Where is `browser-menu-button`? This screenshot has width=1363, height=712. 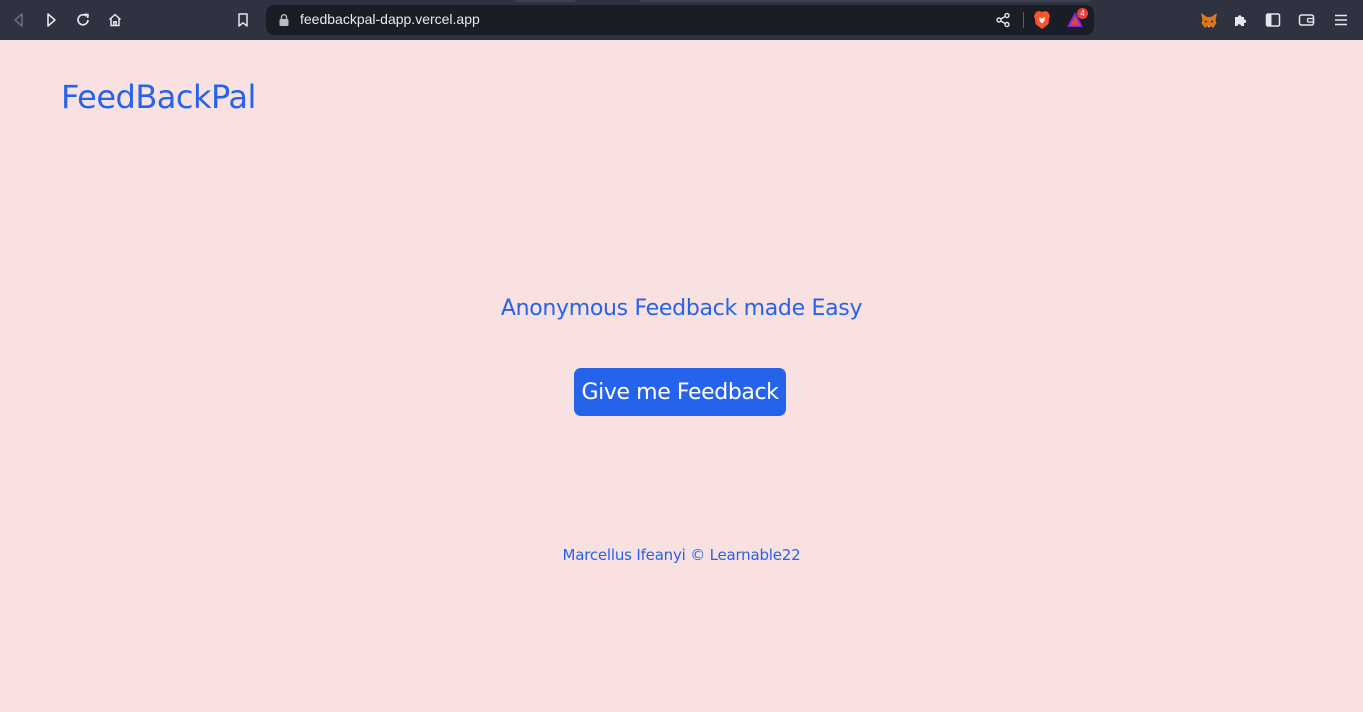
browser-menu-button is located at coordinates (1341, 20).